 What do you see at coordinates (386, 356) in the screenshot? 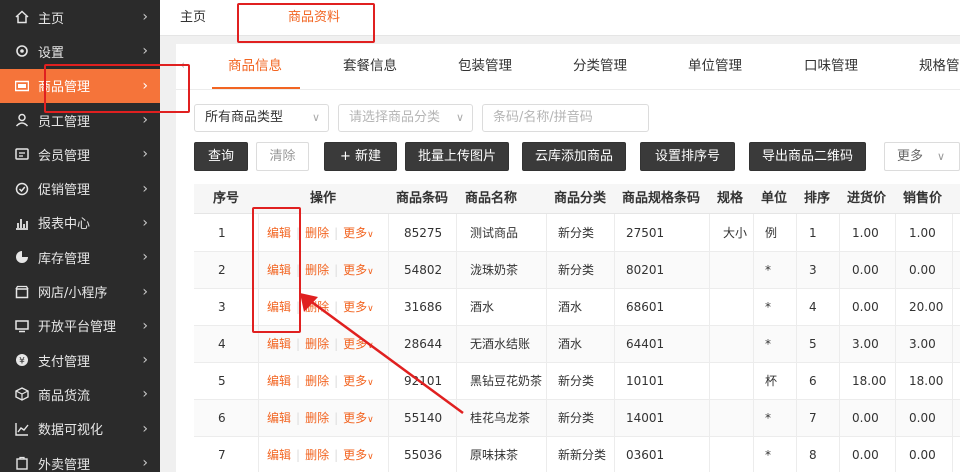
I see `arrow-shaft` at bounding box center [386, 356].